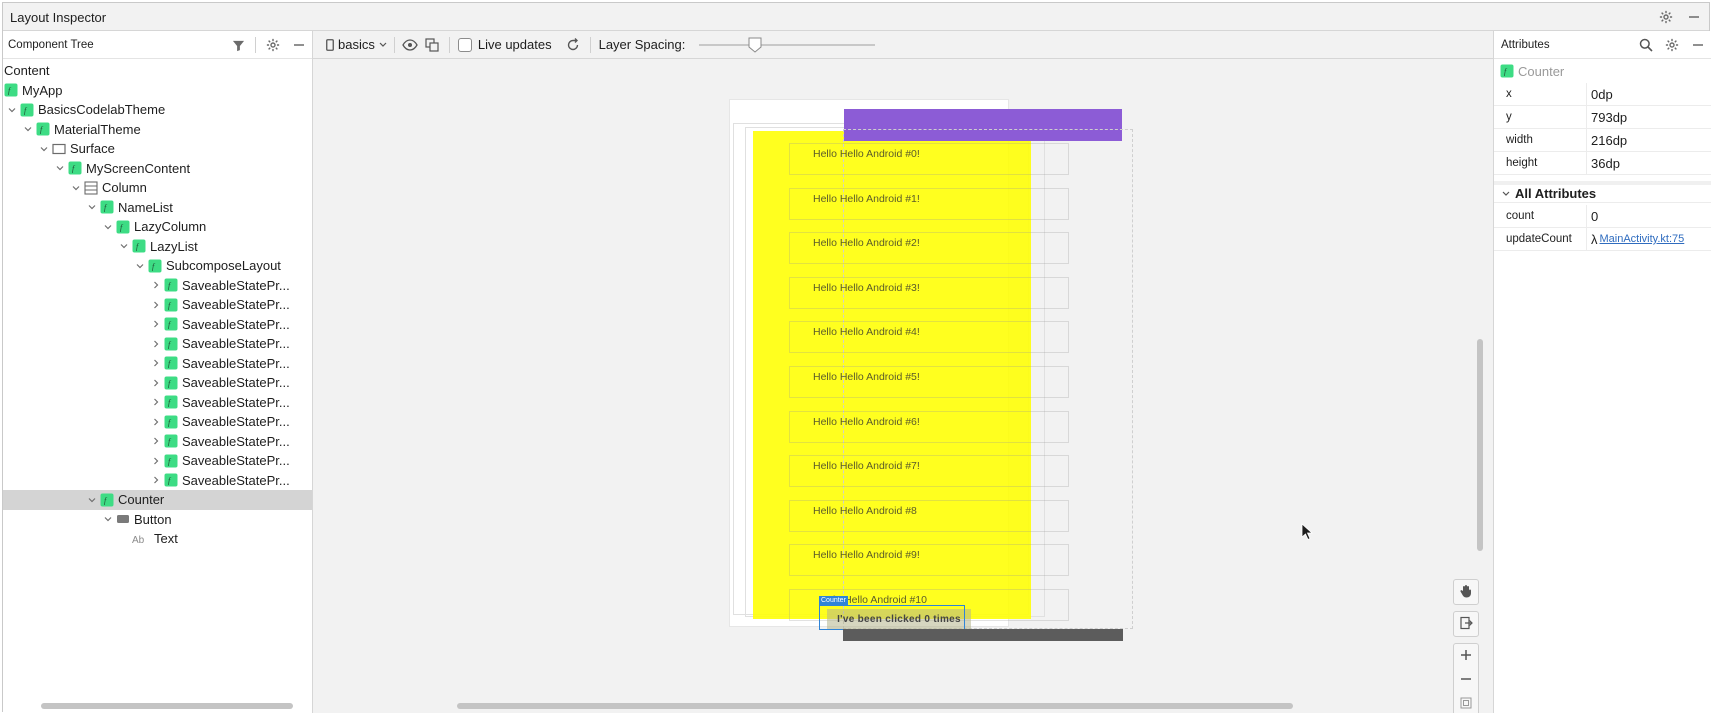 This screenshot has width=1712, height=714. Describe the element at coordinates (58, 17) in the screenshot. I see `window-title: Layout Inspector` at that location.